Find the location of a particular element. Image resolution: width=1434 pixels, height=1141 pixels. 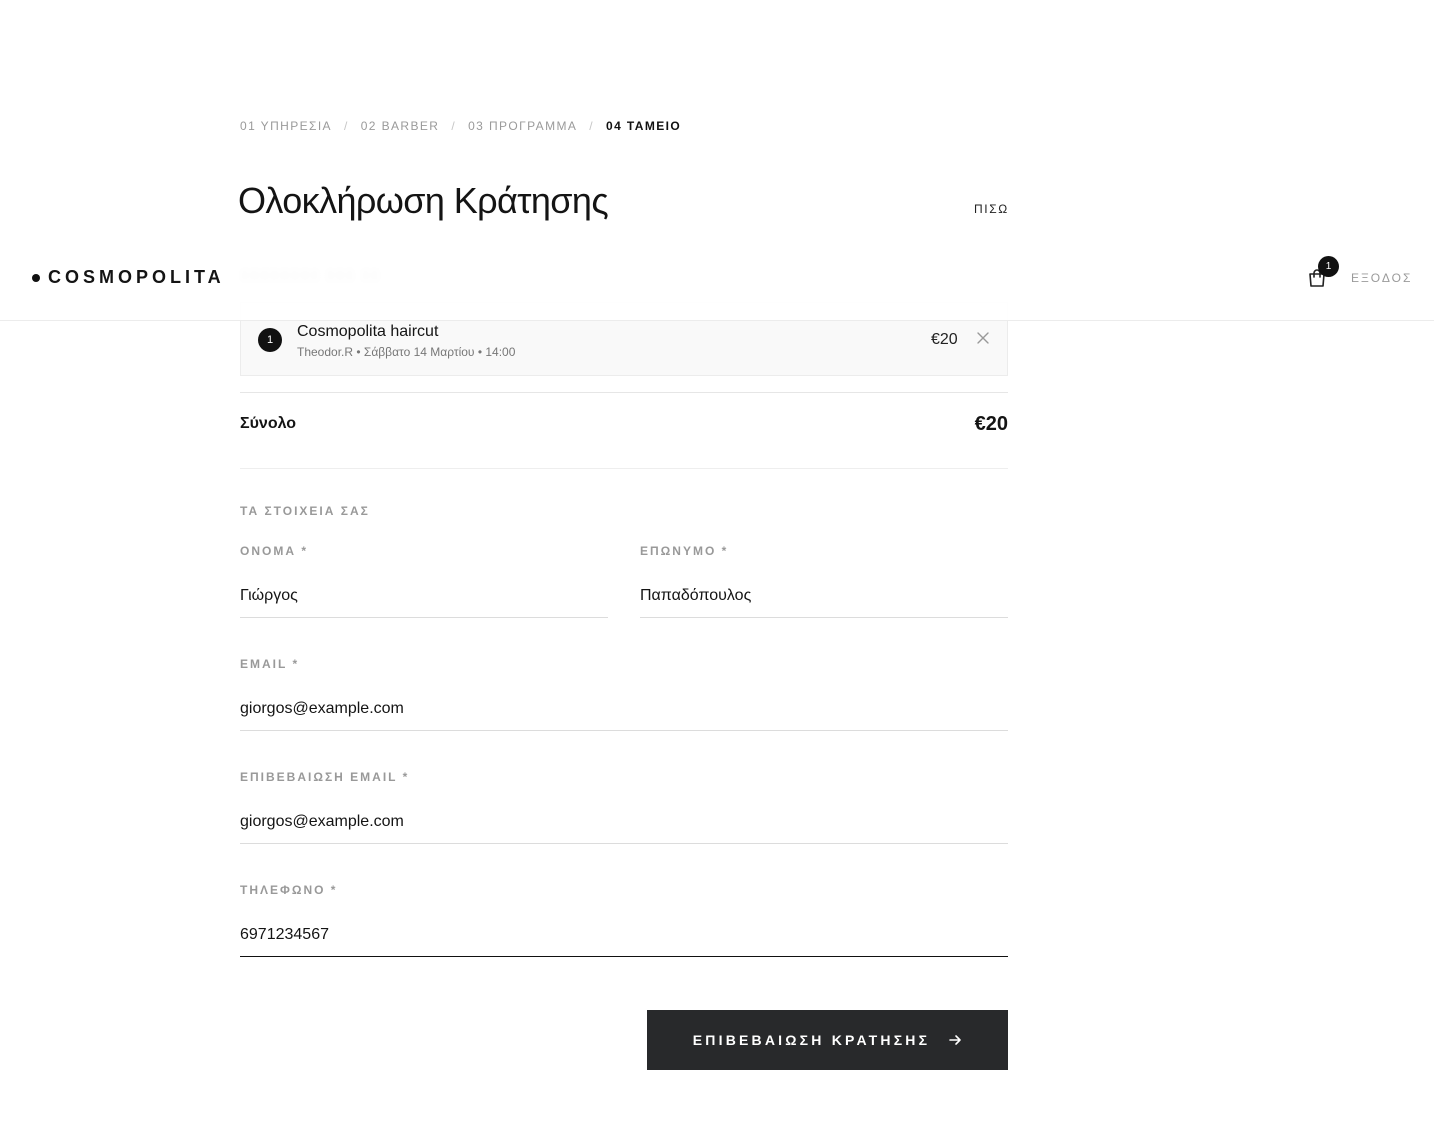

total-row: Σύνολο €20 is located at coordinates (624, 430).